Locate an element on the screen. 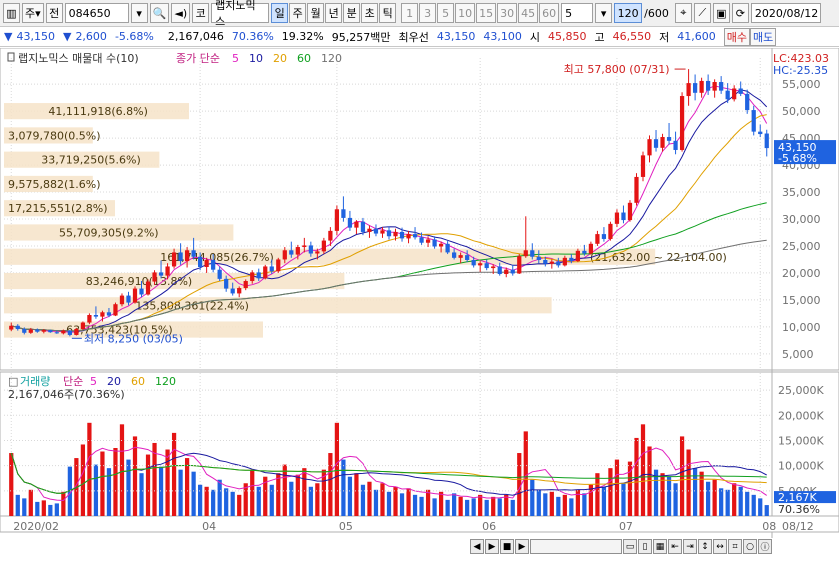 This screenshot has height=561, width=839. interval-dropdown-icon: ▾ is located at coordinates (604, 13).